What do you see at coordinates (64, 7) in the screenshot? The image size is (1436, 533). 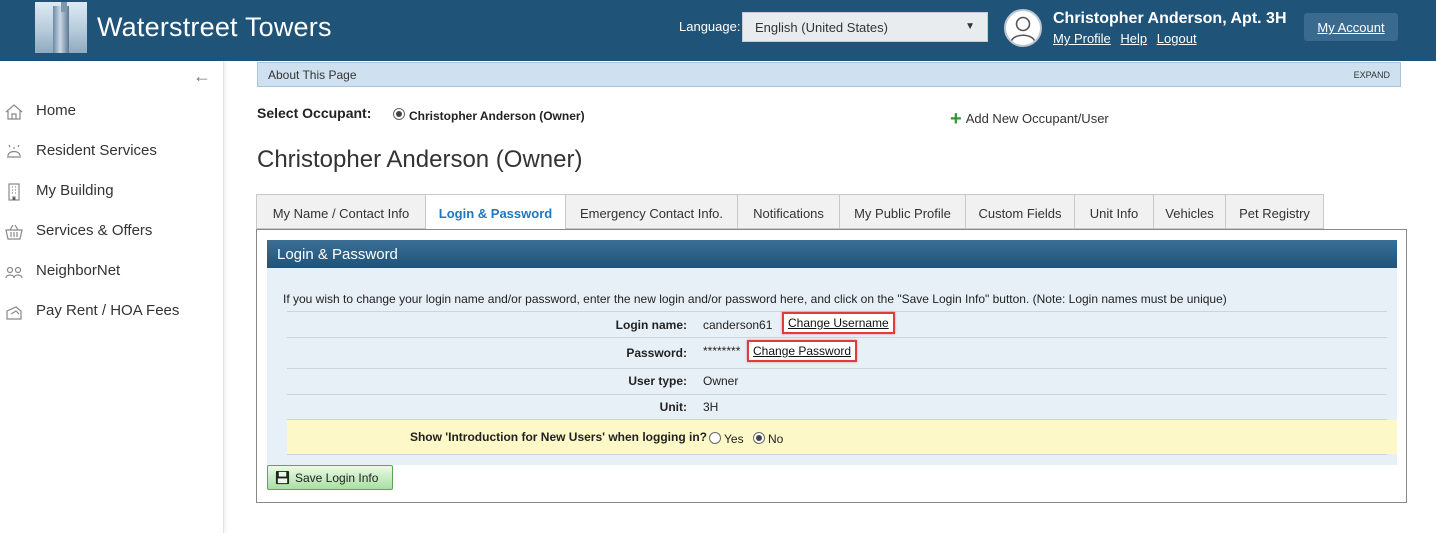 I see `tower-spire` at bounding box center [64, 7].